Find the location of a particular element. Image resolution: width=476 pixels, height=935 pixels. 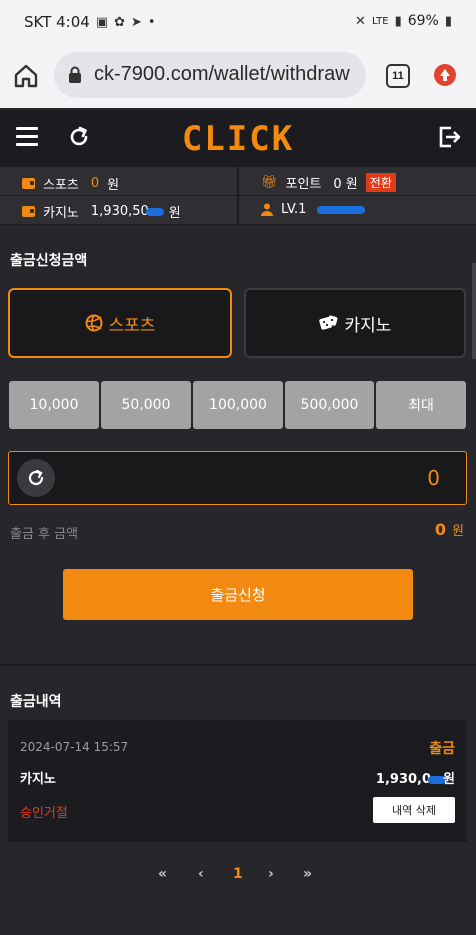

status-time: SKT 4:04 is located at coordinates (57, 22).